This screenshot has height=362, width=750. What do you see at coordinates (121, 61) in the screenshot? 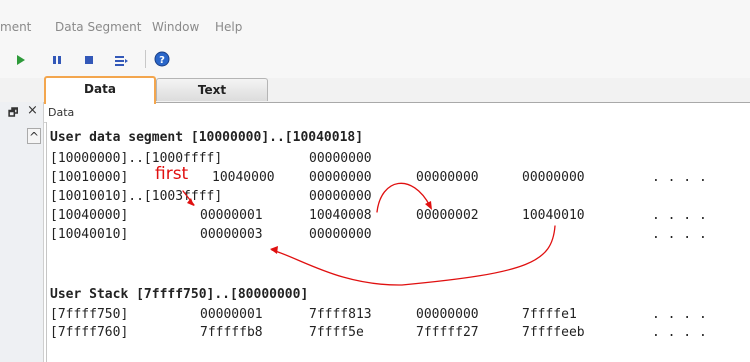
I see `step-icon` at bounding box center [121, 61].